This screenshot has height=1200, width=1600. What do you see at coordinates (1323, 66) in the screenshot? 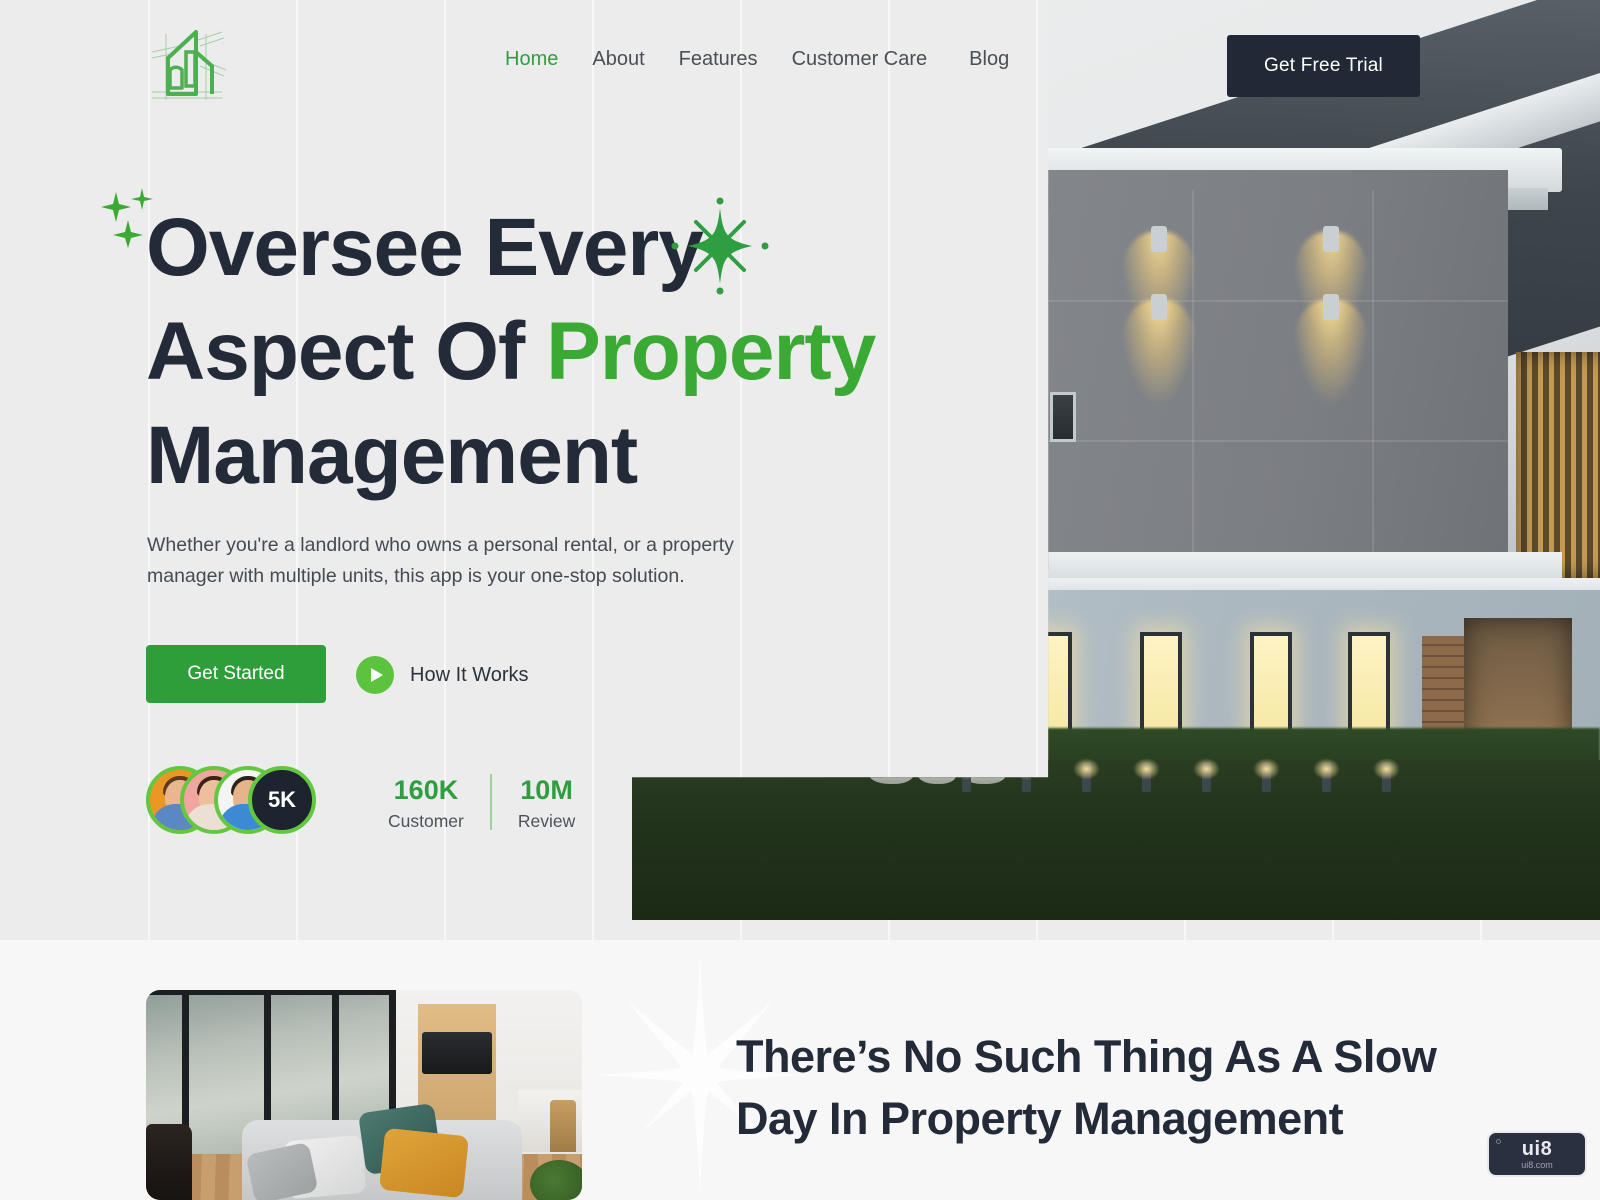
I see `get-free-trial-button: Get Free Trial` at bounding box center [1323, 66].